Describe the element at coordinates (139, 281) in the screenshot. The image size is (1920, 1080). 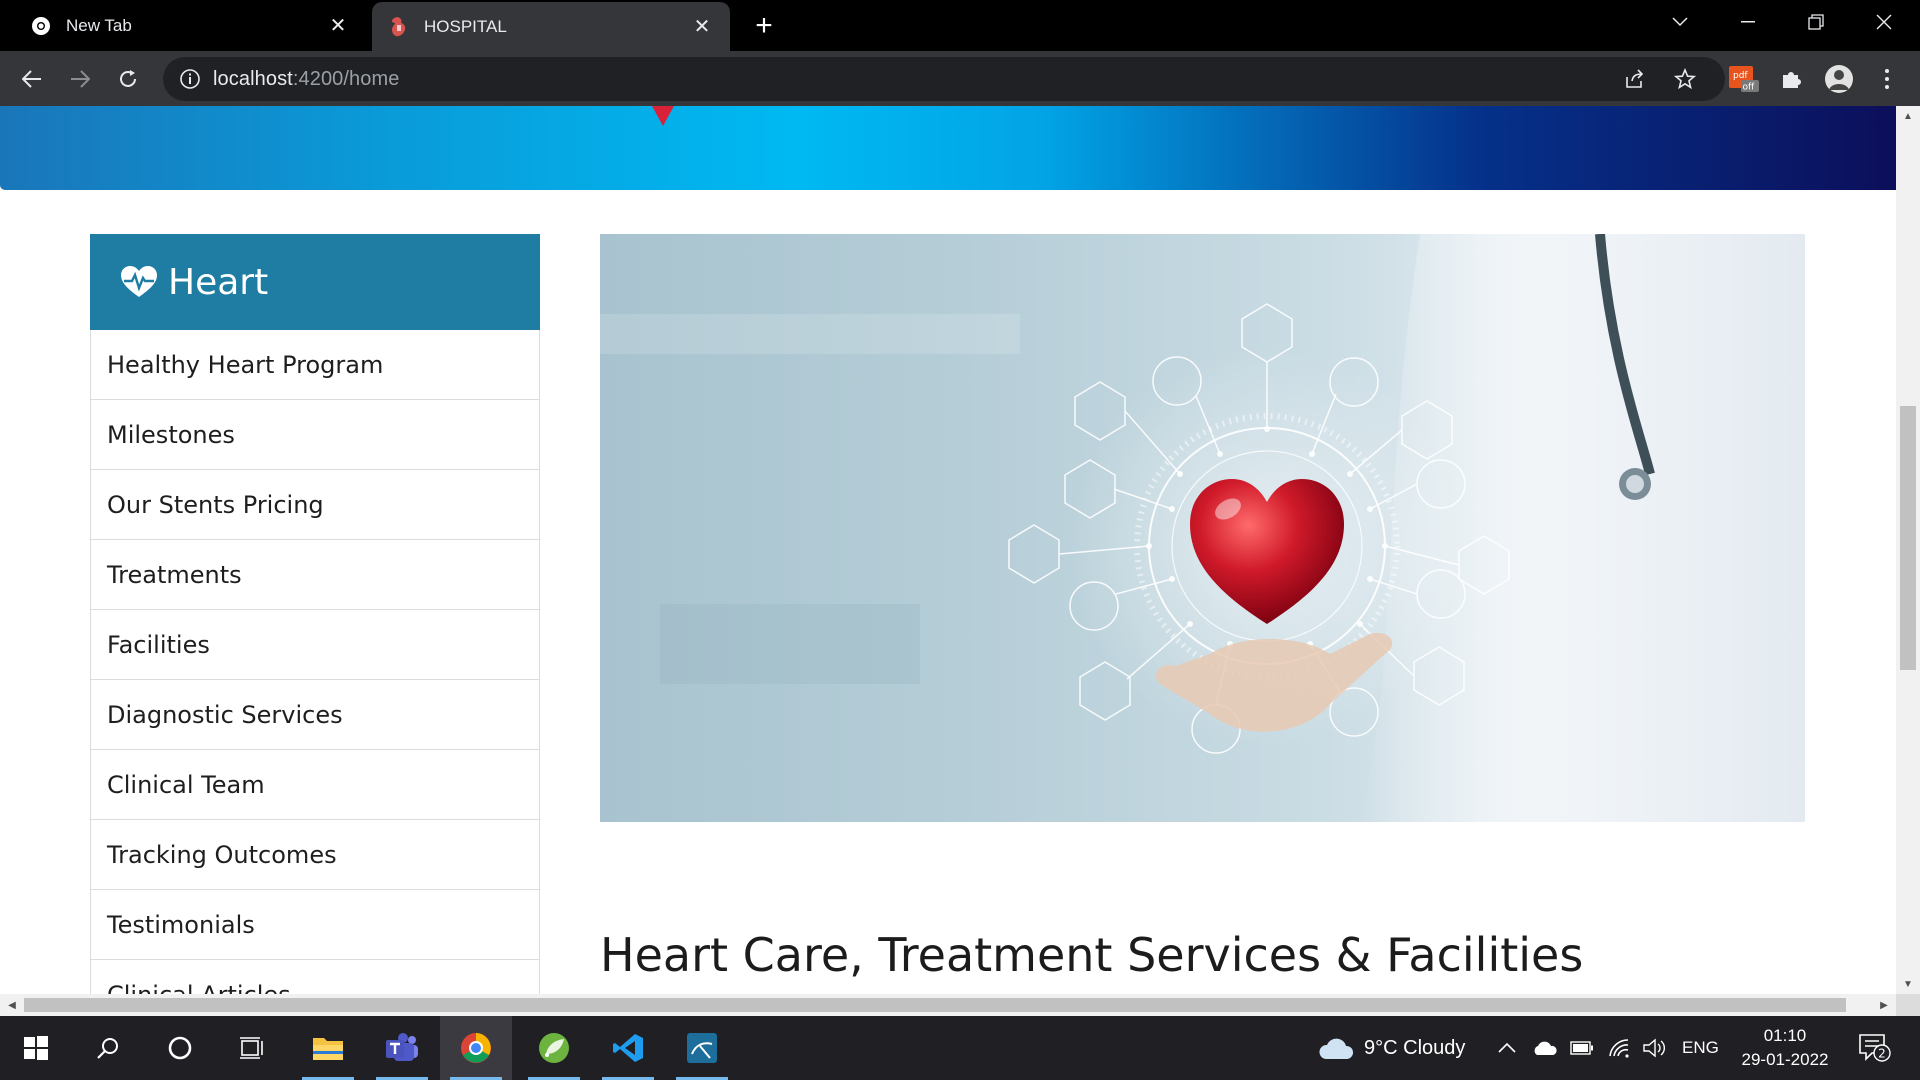
I see `heart-pulse-icon` at that location.